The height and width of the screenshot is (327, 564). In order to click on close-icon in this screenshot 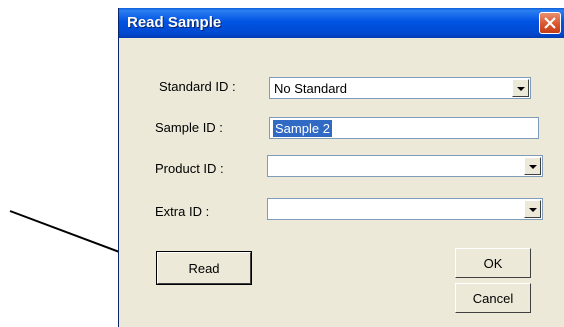, I will do `click(550, 23)`.